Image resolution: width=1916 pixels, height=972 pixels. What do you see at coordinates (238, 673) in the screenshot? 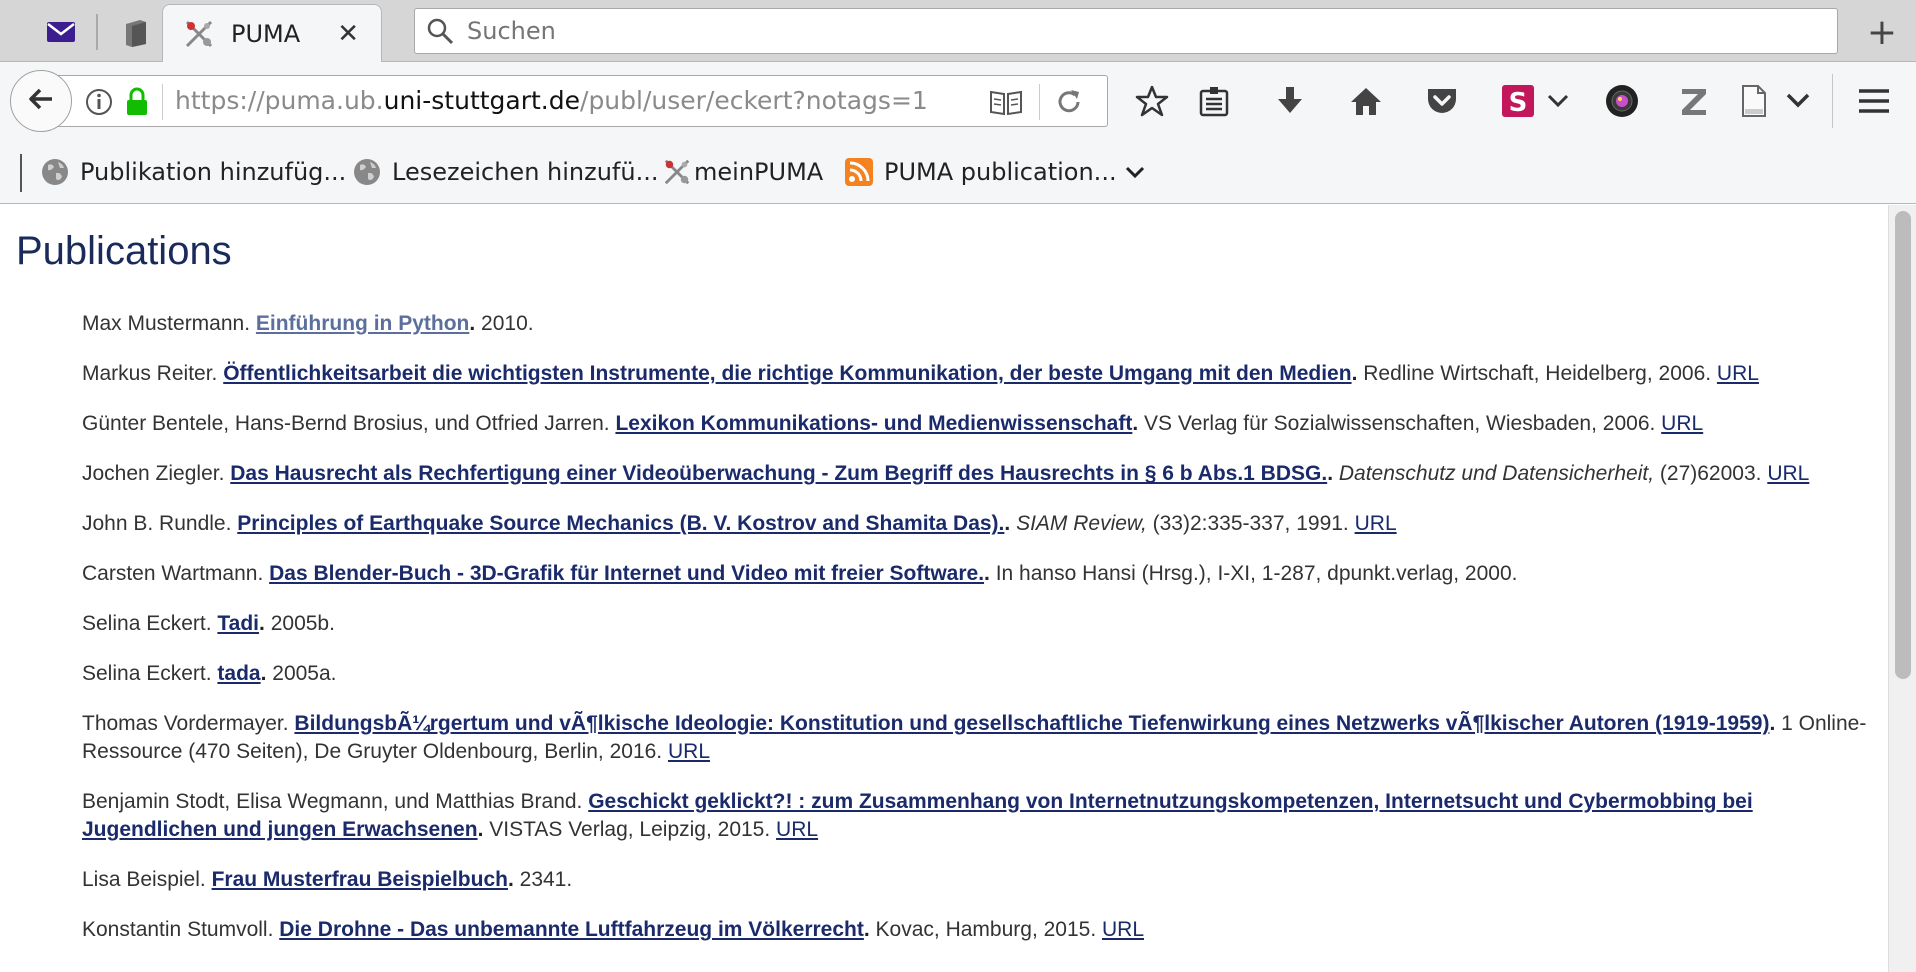
I see `publication-title-link: tada` at bounding box center [238, 673].